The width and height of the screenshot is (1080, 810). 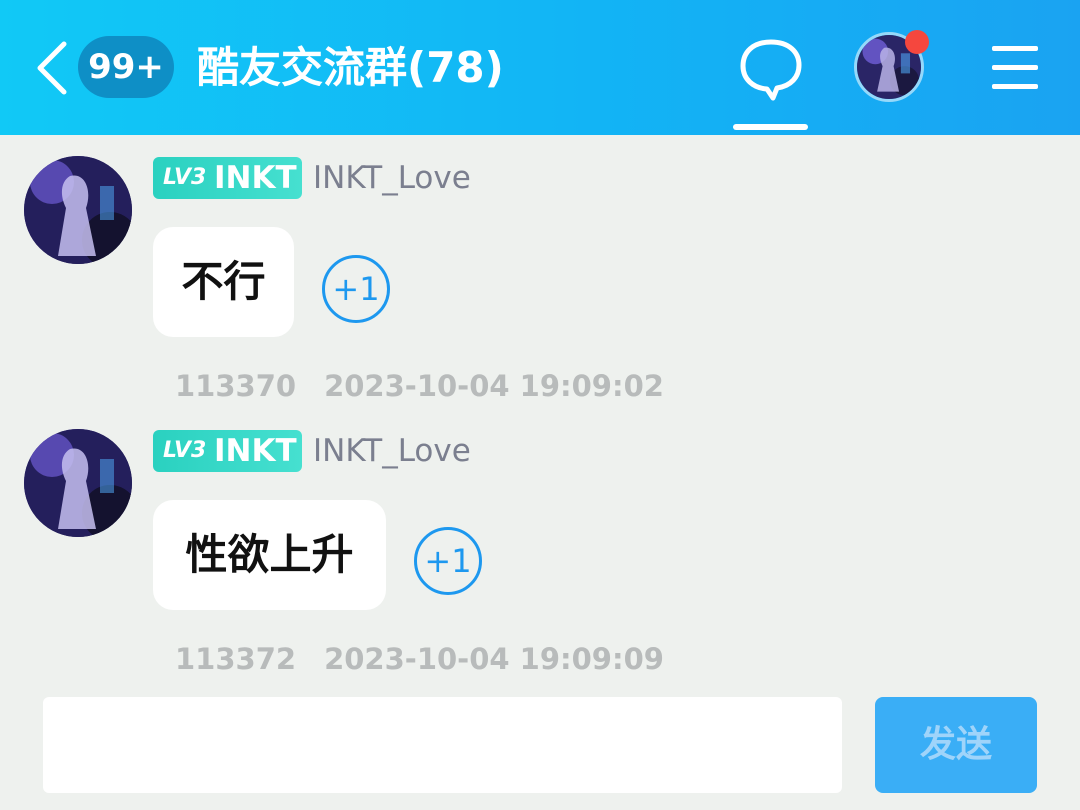 What do you see at coordinates (223, 282) in the screenshot?
I see `message-bubble: 不行` at bounding box center [223, 282].